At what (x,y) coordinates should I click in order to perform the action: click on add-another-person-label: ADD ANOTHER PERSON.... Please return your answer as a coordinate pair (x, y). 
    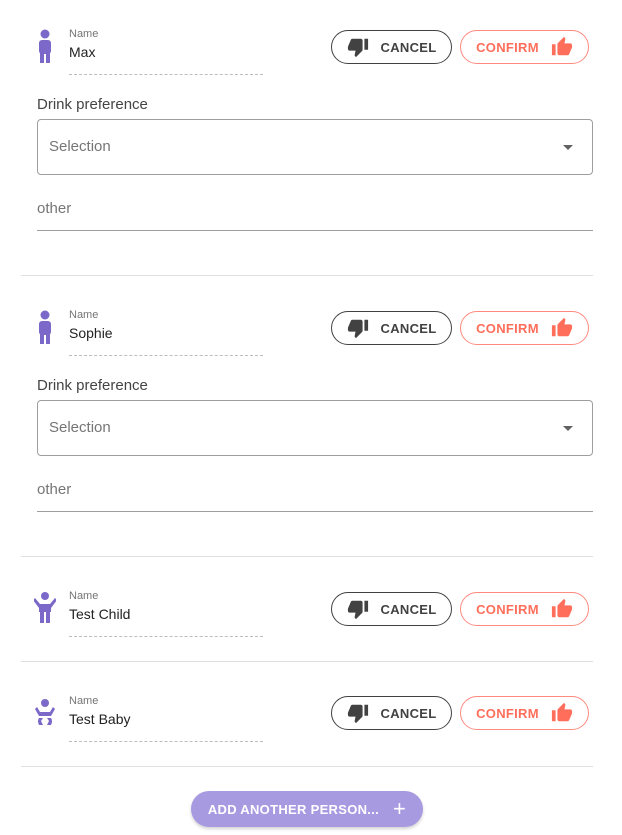
    Looking at the image, I should click on (293, 809).